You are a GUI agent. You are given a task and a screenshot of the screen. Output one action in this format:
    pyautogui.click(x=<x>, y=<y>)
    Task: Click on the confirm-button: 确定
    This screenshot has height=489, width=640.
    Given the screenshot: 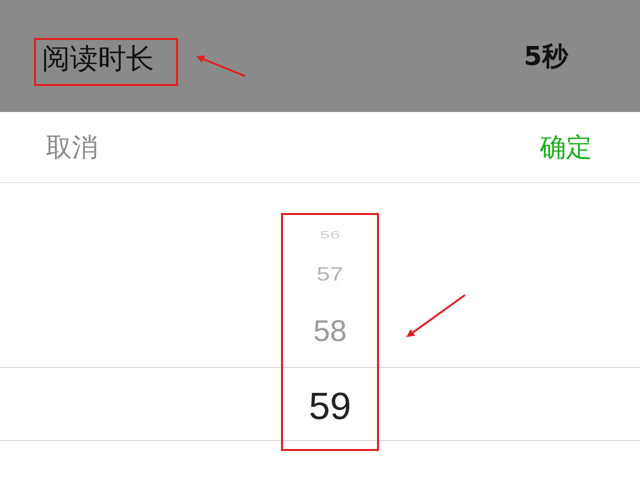 What is the action you would take?
    pyautogui.click(x=566, y=147)
    